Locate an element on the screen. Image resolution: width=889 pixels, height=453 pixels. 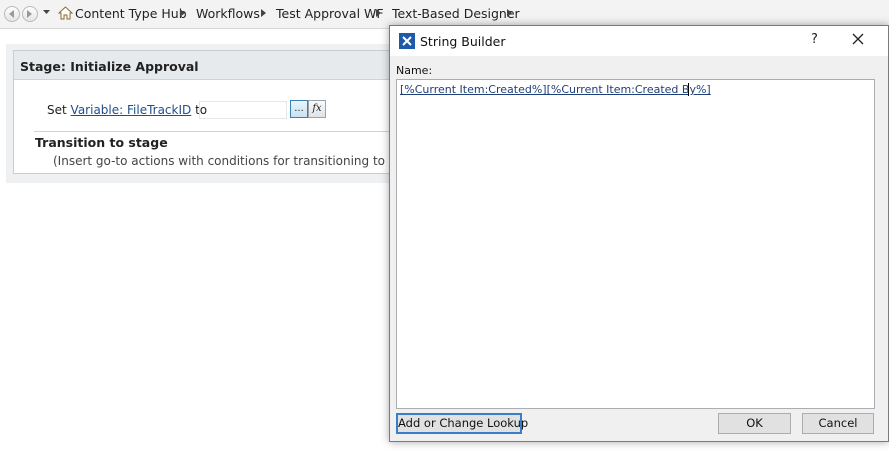
close-icon is located at coordinates (858, 39).